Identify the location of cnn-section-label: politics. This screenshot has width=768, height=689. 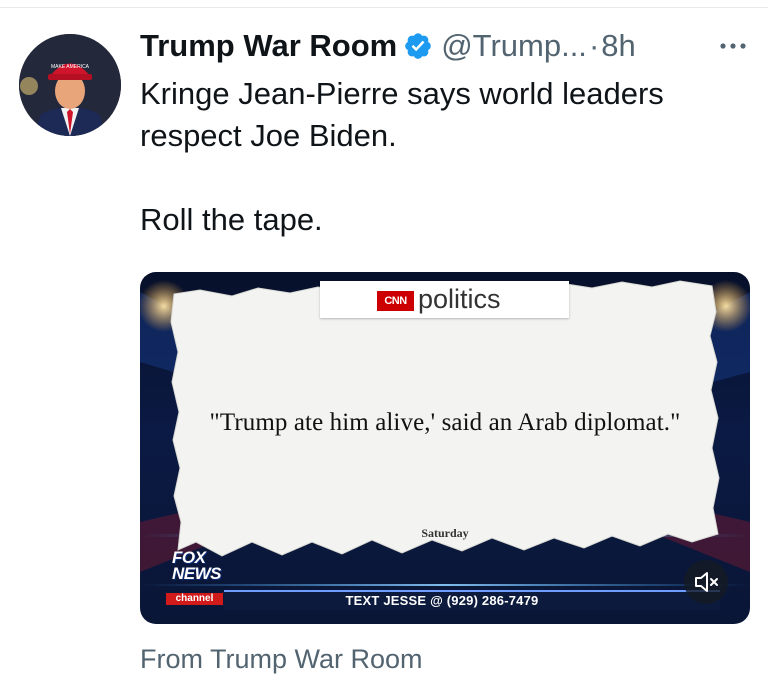
(459, 299).